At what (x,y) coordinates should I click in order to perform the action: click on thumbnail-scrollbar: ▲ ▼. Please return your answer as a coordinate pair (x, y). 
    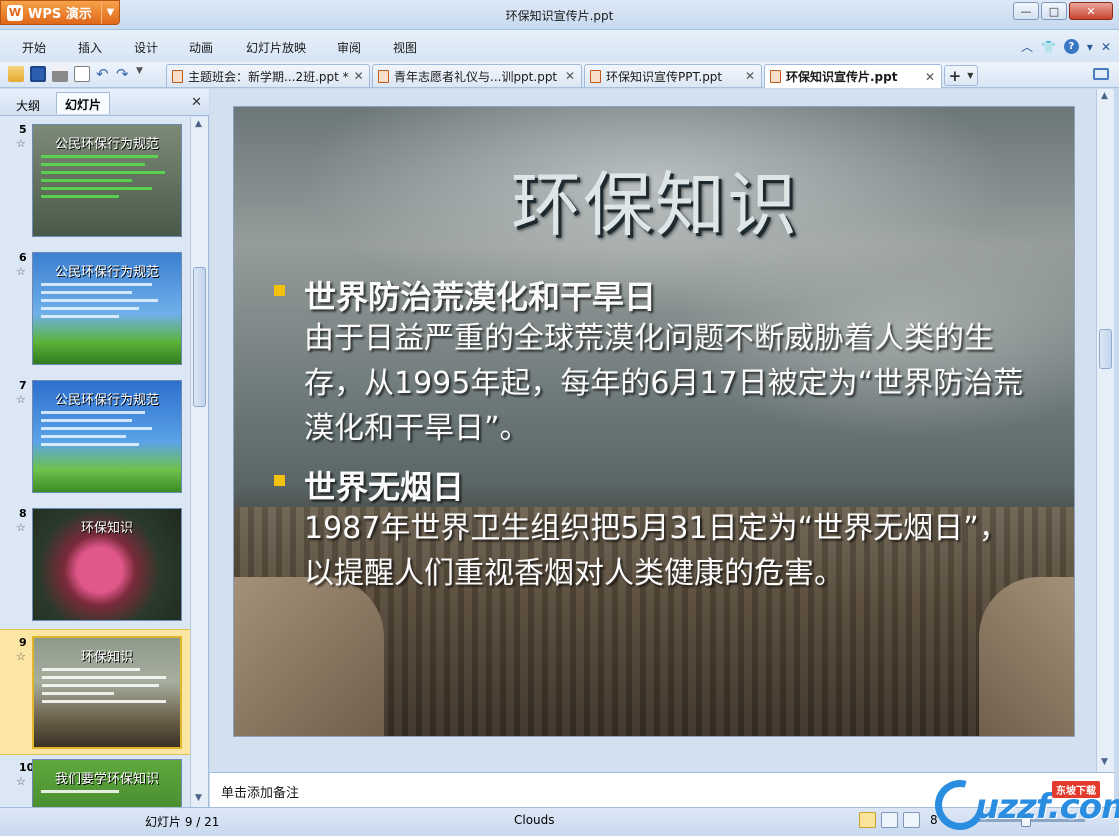
    Looking at the image, I should click on (199, 462).